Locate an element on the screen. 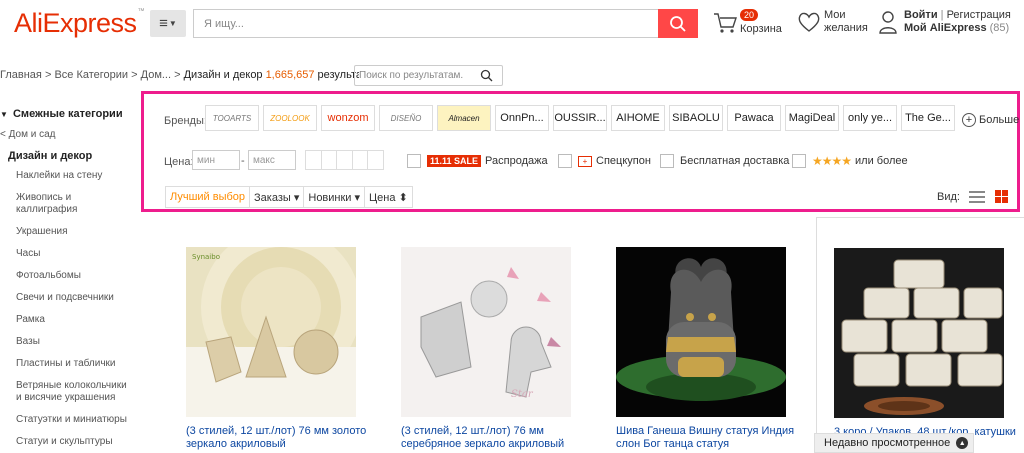 This screenshot has height=453, width=1024. cart-icon is located at coordinates (725, 22).